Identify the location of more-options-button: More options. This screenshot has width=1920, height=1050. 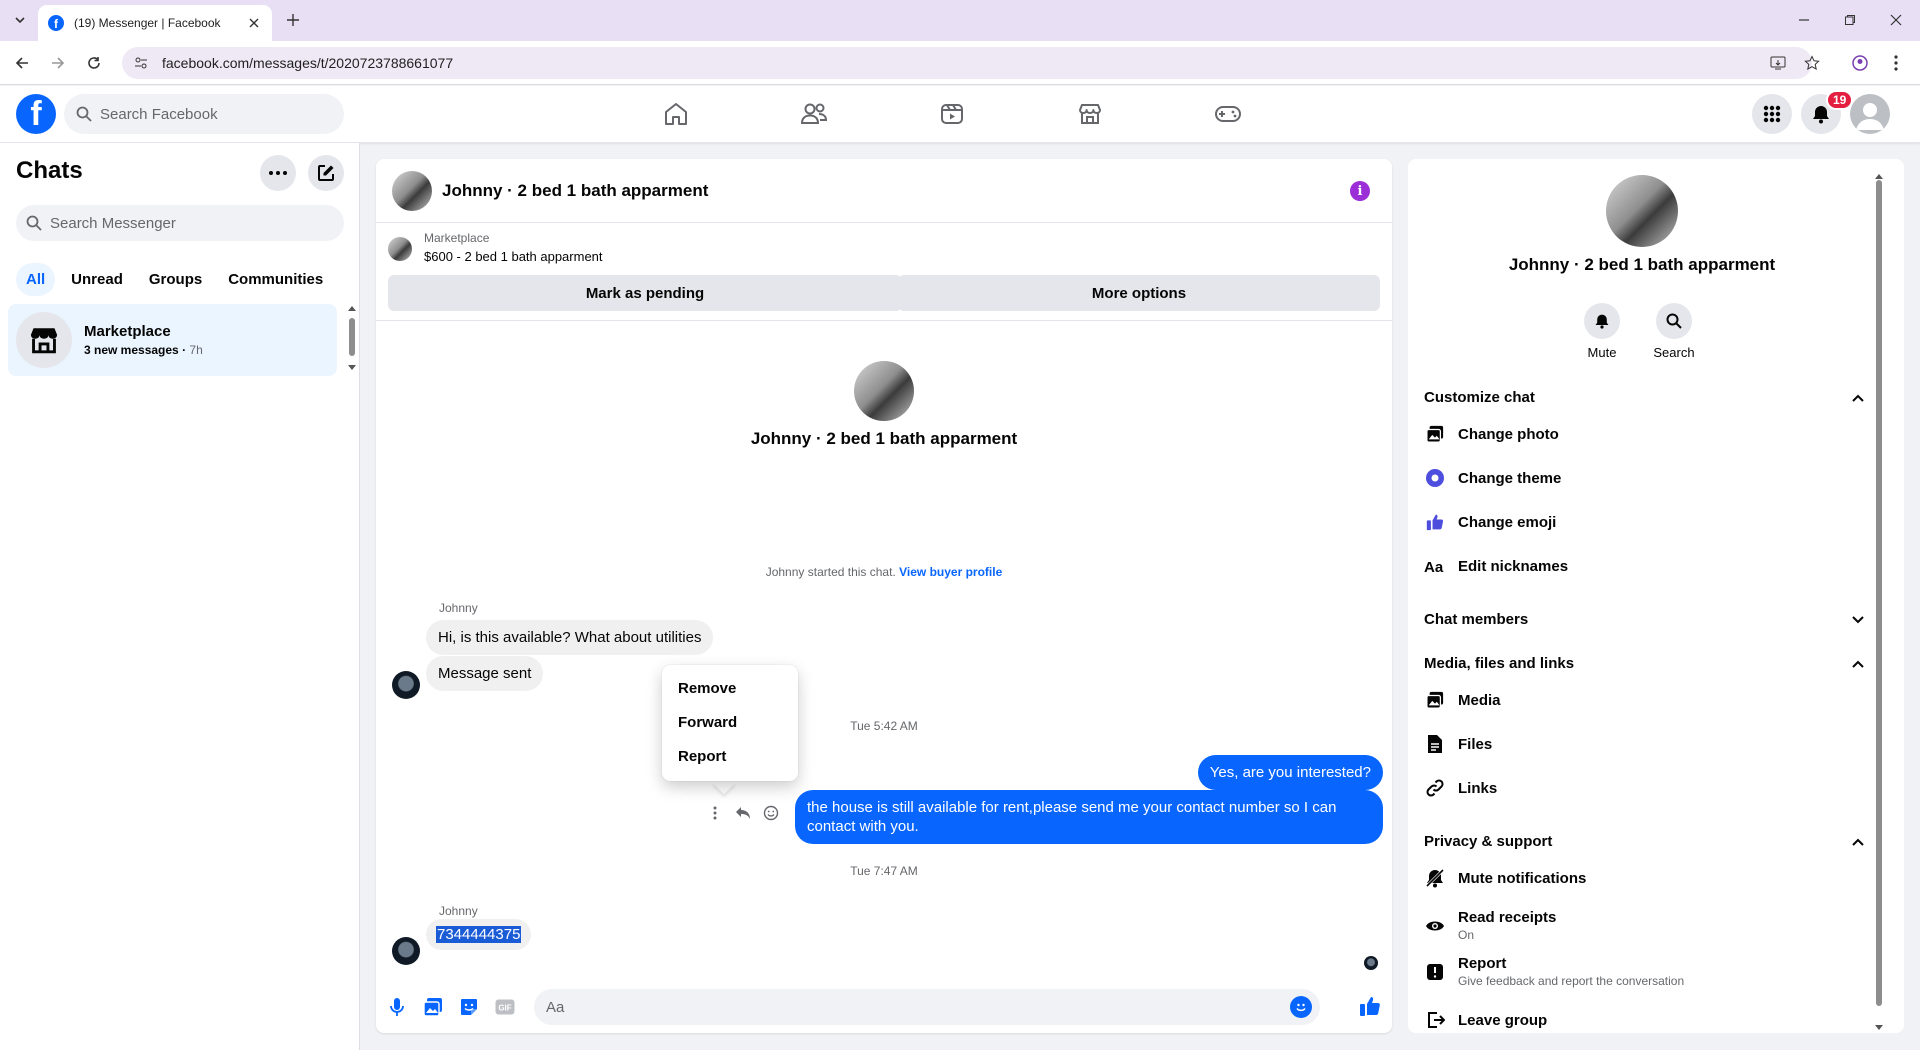
(1139, 293).